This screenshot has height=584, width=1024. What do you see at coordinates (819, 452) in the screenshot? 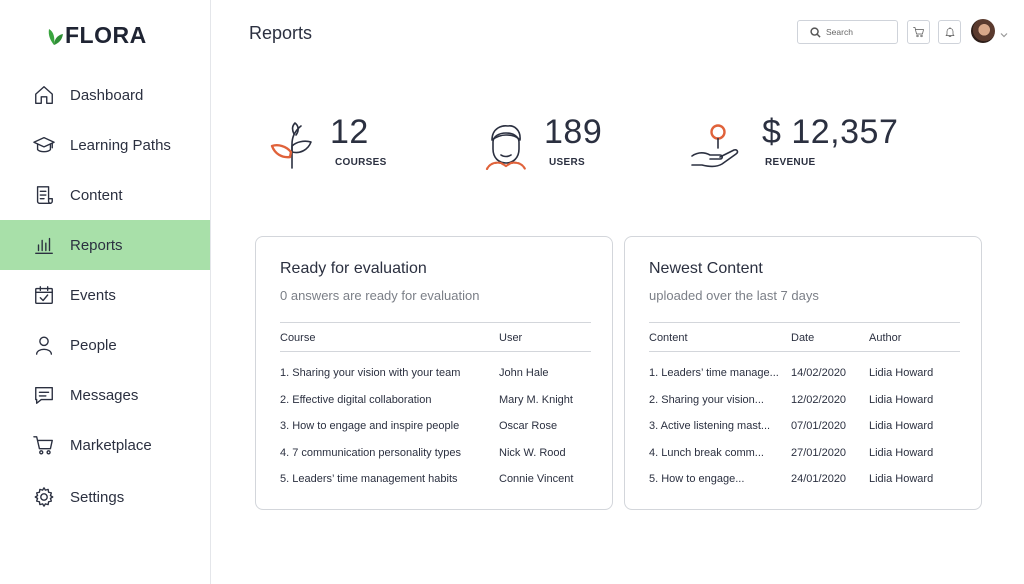
I see `cell-date: 27/01/2020` at bounding box center [819, 452].